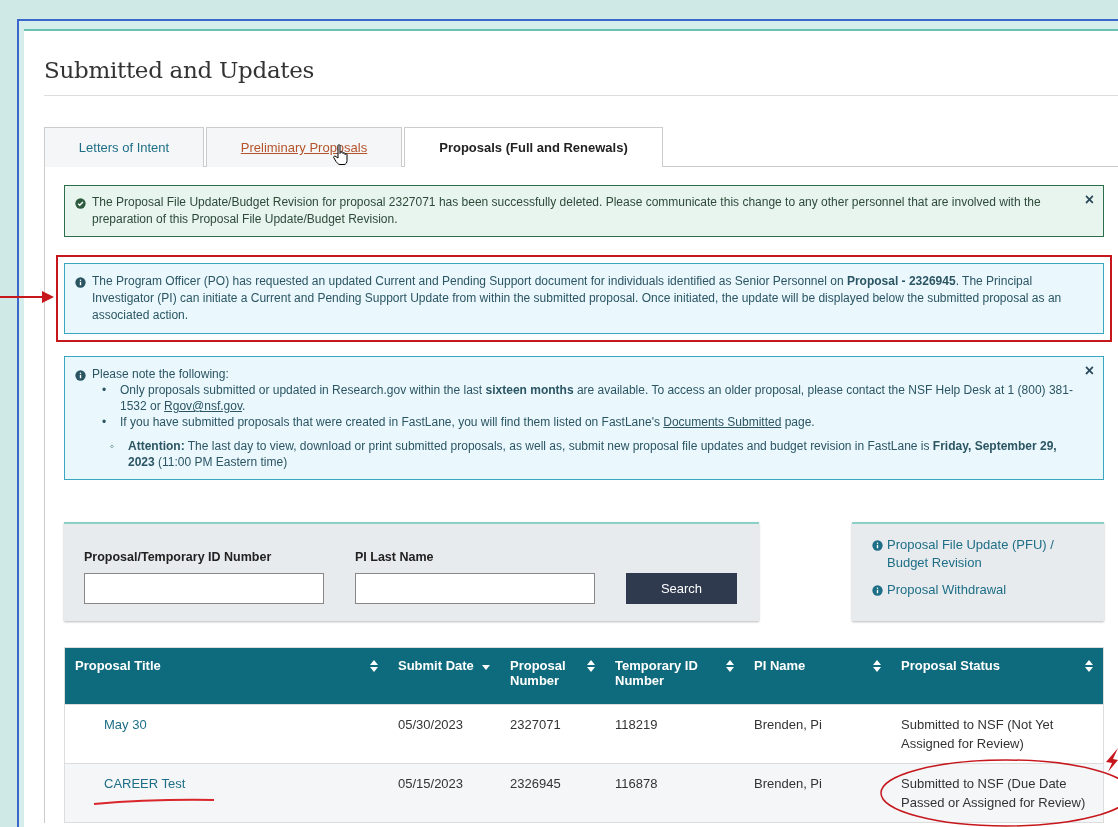 This screenshot has height=827, width=1118. Describe the element at coordinates (80, 203) in the screenshot. I see `check-circle-icon` at that location.